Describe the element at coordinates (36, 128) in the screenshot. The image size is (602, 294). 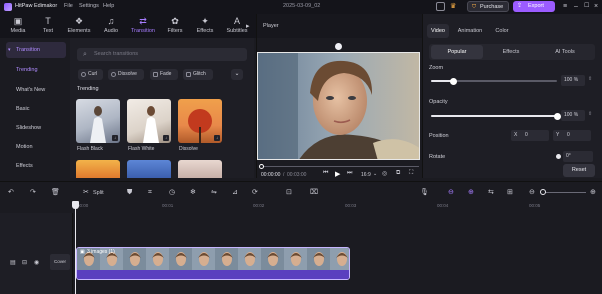
I see `nav-slideshow: Slideshow` at that location.